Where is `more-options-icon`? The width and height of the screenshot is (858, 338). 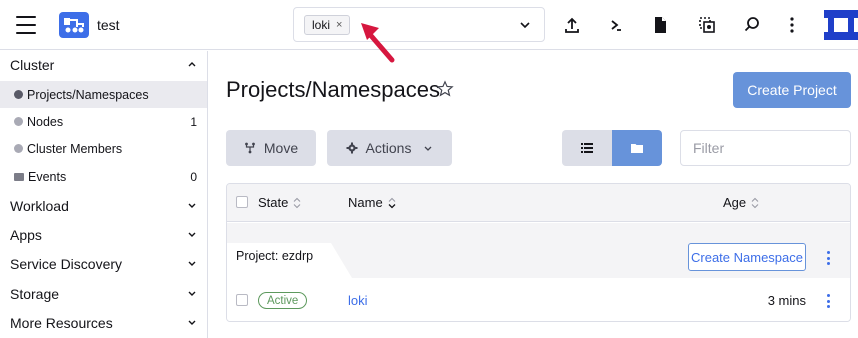
more-options-icon is located at coordinates (792, 25).